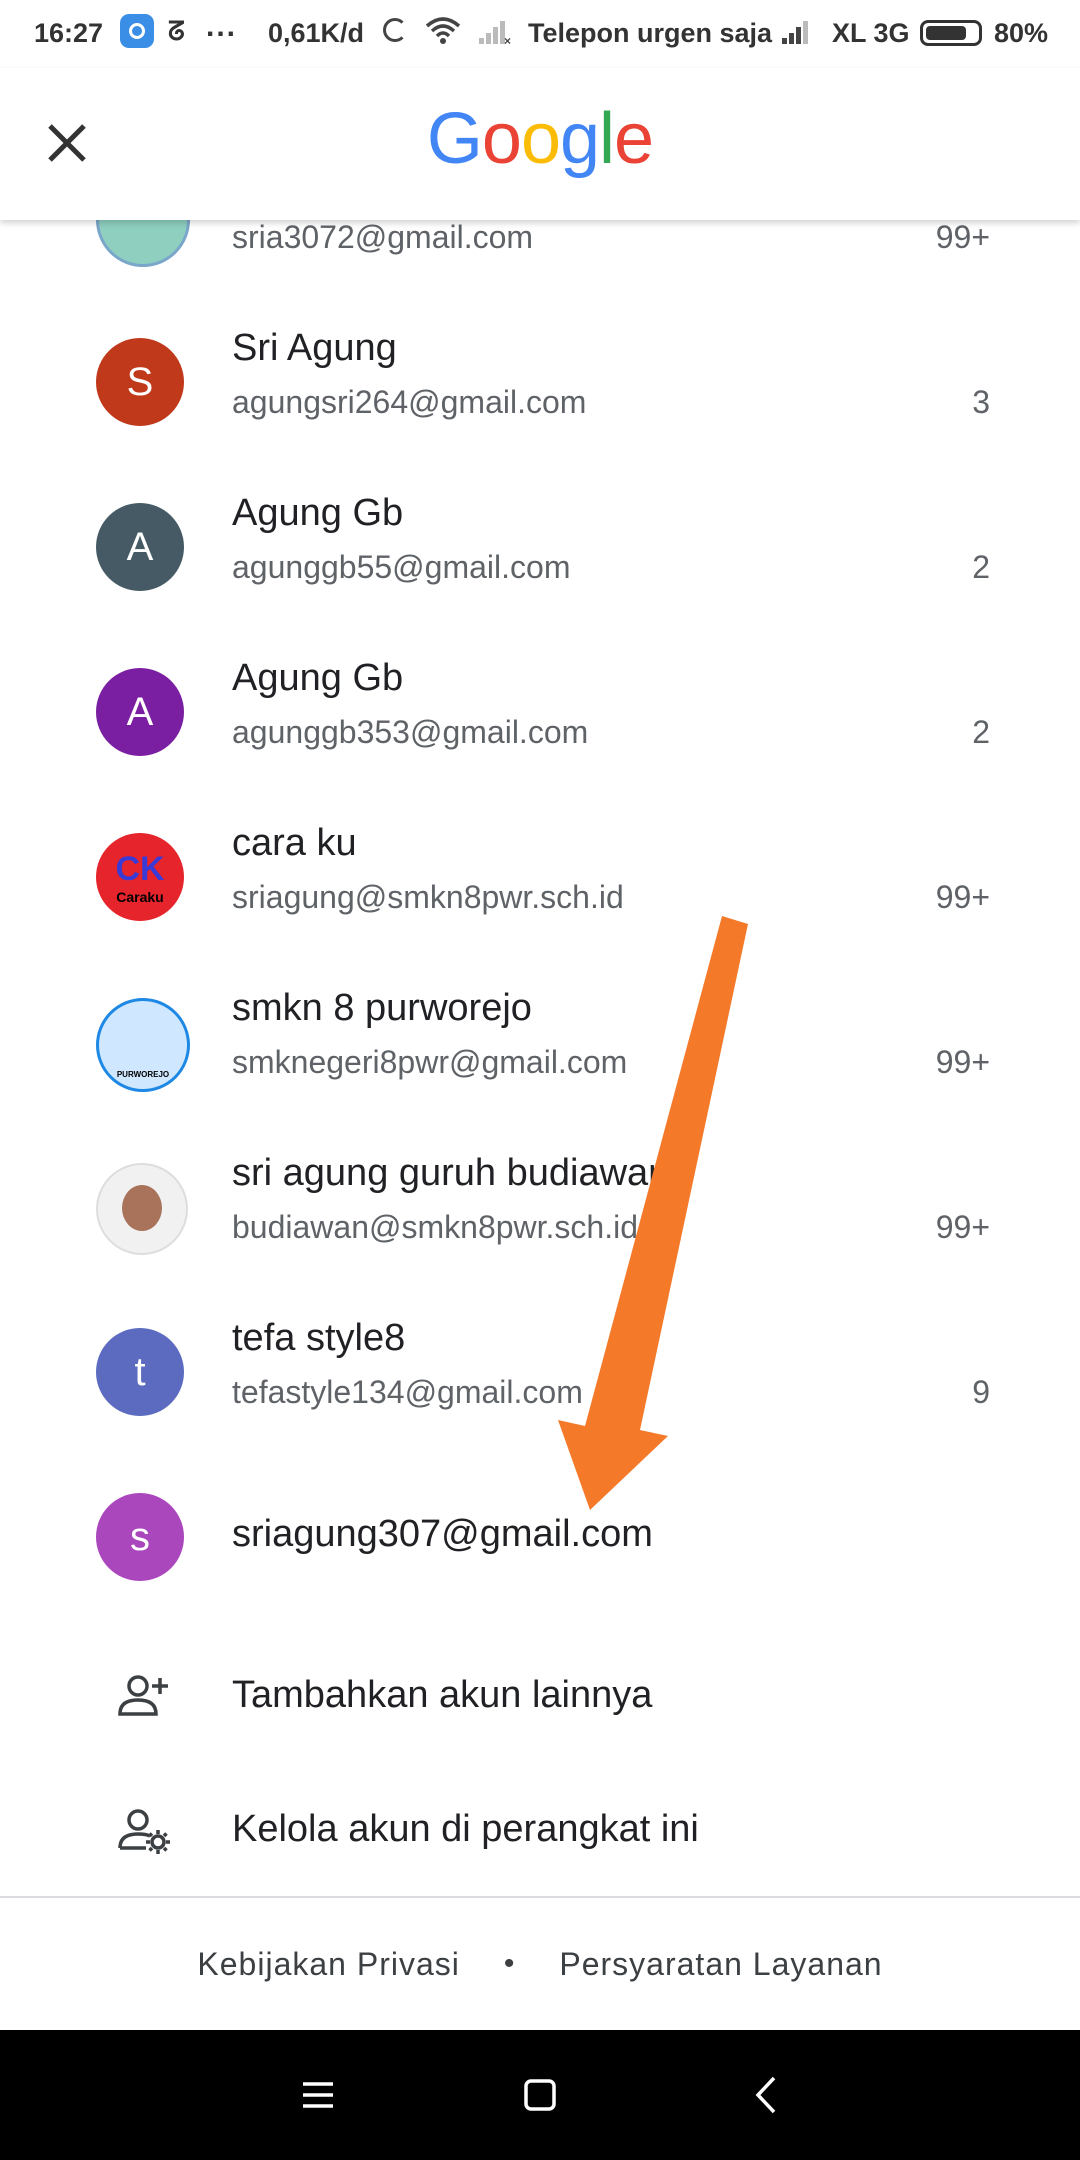  What do you see at coordinates (143, 1074) in the screenshot?
I see `avatar-caption: PURWOREJO` at bounding box center [143, 1074].